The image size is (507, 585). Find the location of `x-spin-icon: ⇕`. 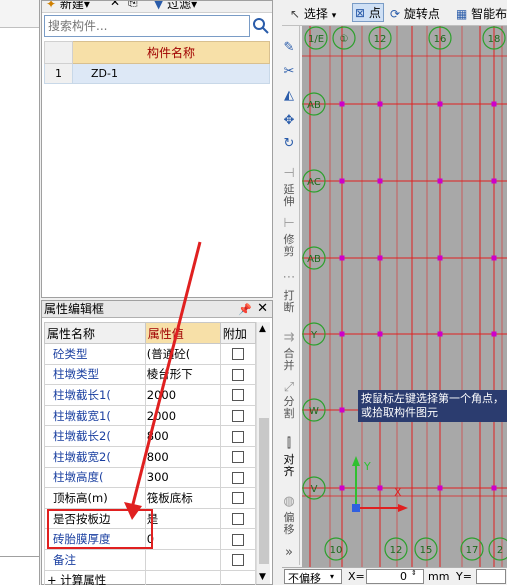

x-spin-icon: ⇕ is located at coordinates (414, 573).